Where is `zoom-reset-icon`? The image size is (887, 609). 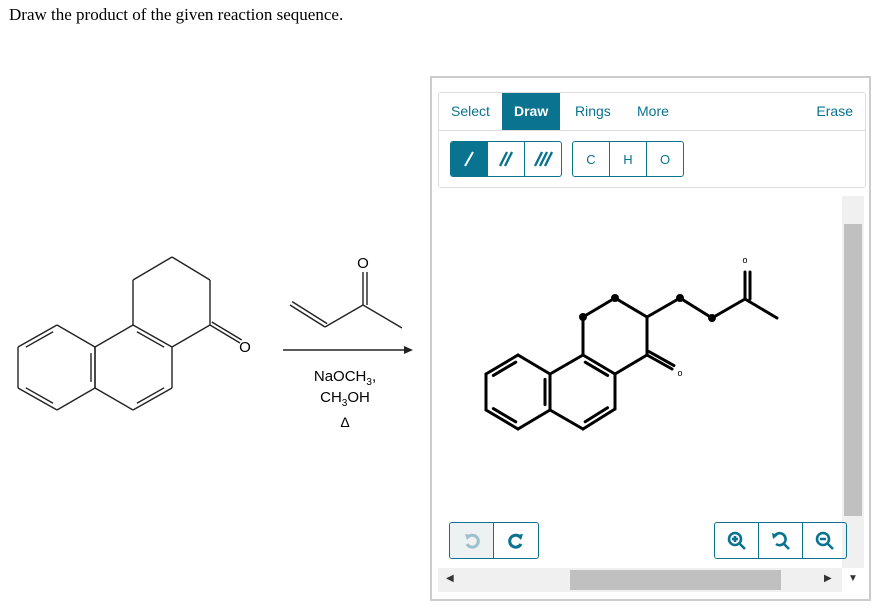 zoom-reset-icon is located at coordinates (781, 540).